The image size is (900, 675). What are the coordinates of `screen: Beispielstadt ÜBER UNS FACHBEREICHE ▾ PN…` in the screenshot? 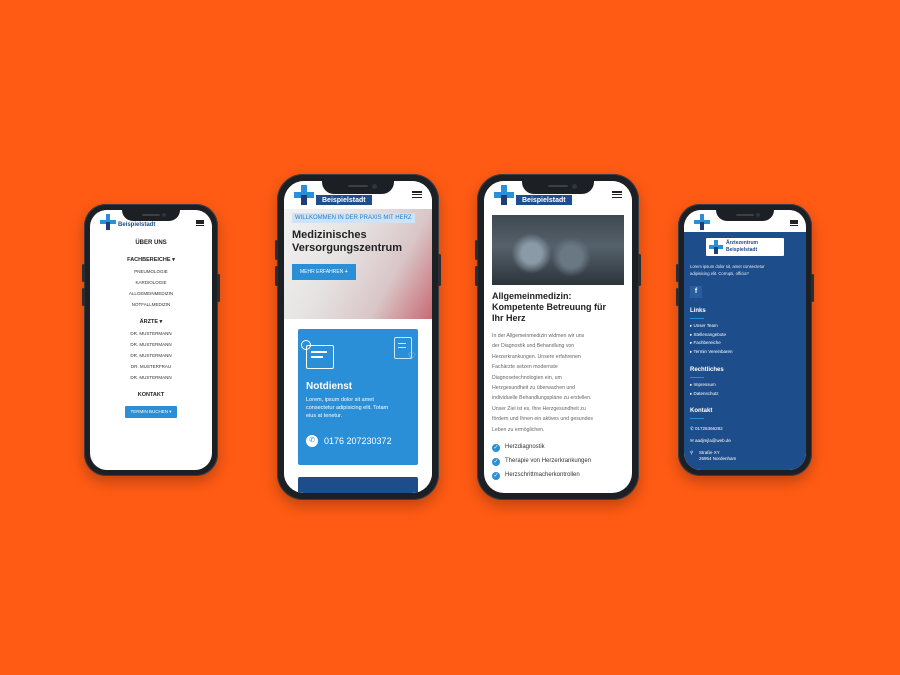 It's located at (151, 340).